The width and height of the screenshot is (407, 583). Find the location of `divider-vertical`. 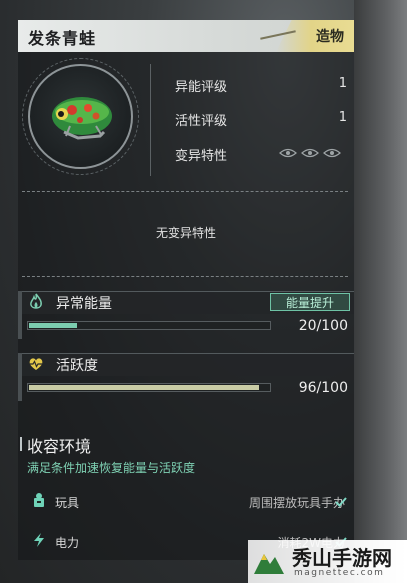

divider-vertical is located at coordinates (150, 120).